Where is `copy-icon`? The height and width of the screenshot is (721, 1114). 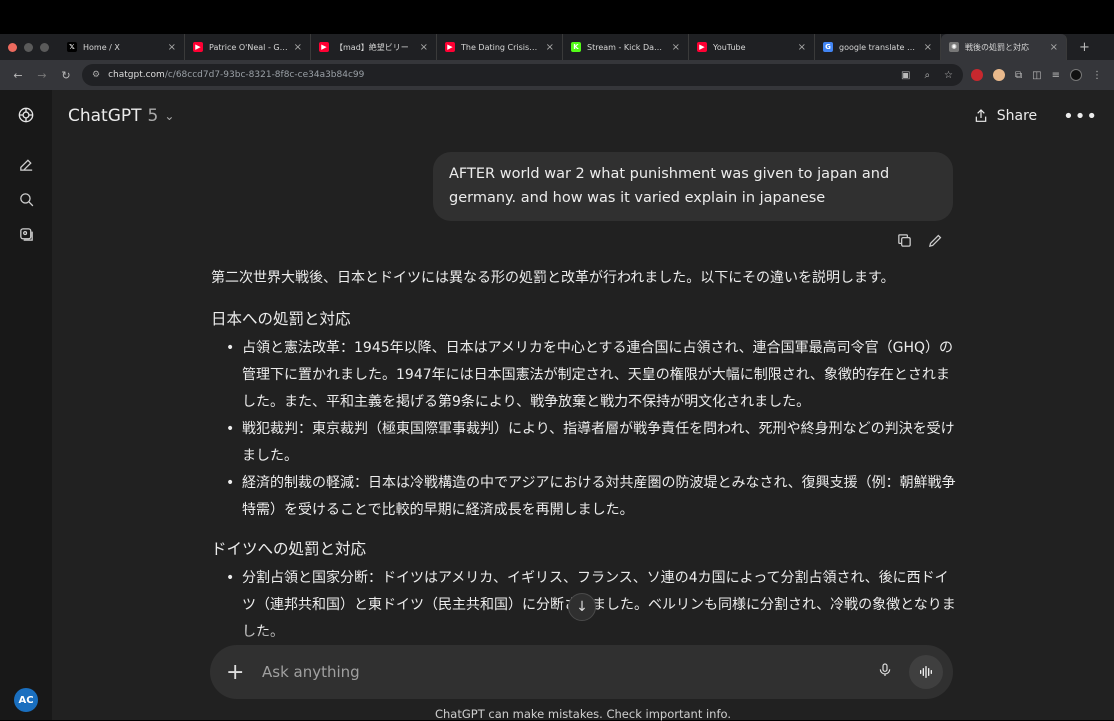 copy-icon is located at coordinates (904, 242).